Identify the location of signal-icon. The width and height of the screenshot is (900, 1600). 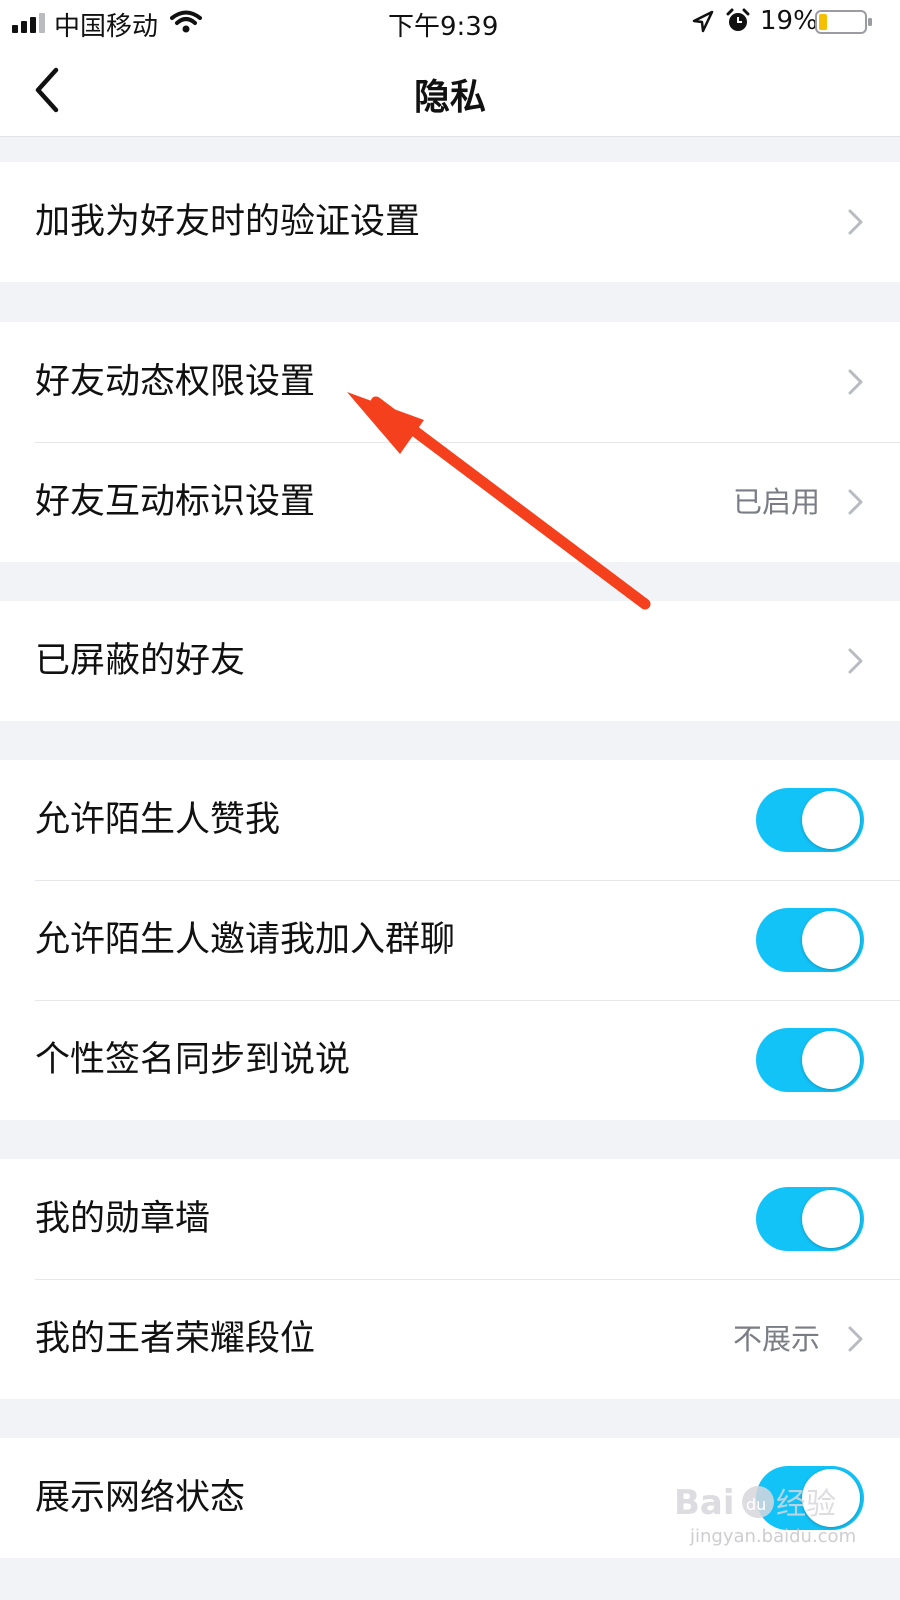
(28, 23).